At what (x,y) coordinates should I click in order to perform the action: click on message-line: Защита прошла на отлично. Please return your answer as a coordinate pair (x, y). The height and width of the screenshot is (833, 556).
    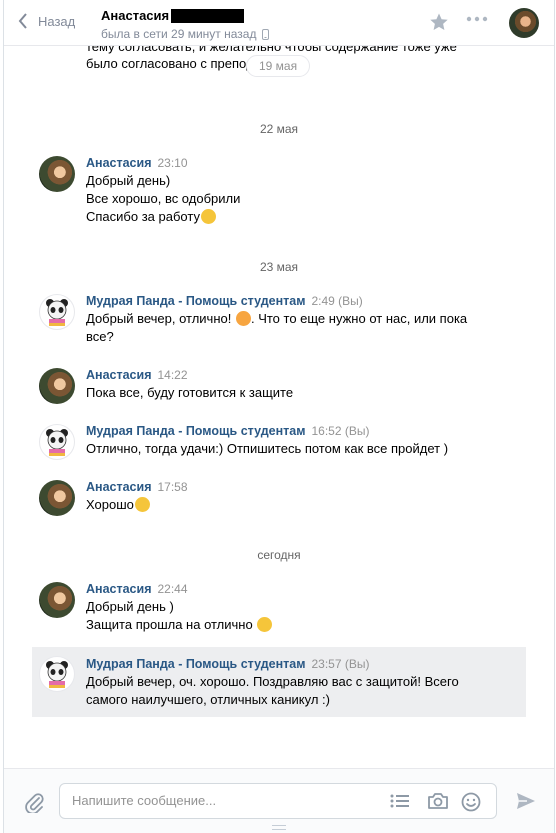
    Looking at the image, I should click on (306, 625).